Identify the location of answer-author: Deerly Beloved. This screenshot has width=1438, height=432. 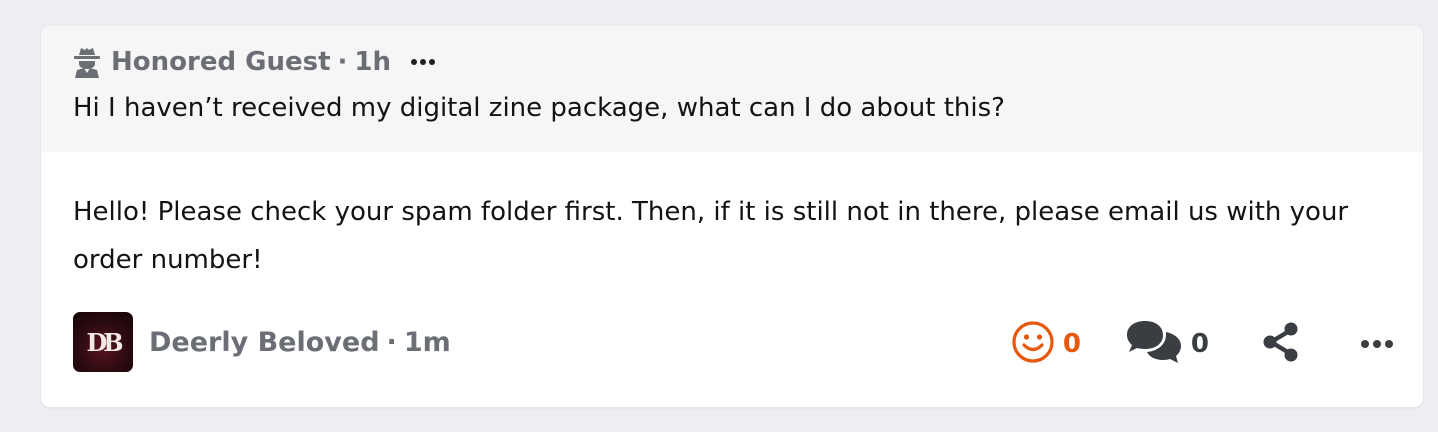
(264, 342).